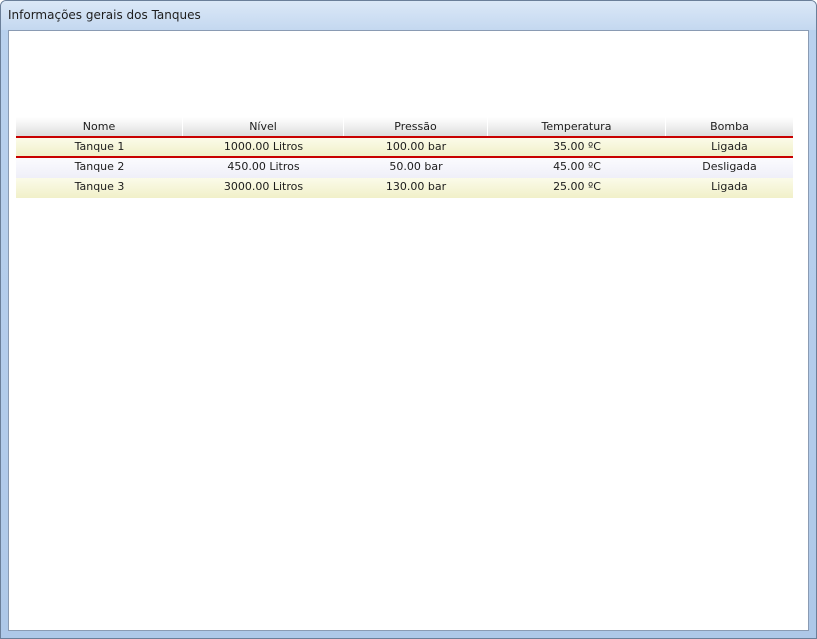  Describe the element at coordinates (729, 126) in the screenshot. I see `column-header-bomba: Bomba` at that location.